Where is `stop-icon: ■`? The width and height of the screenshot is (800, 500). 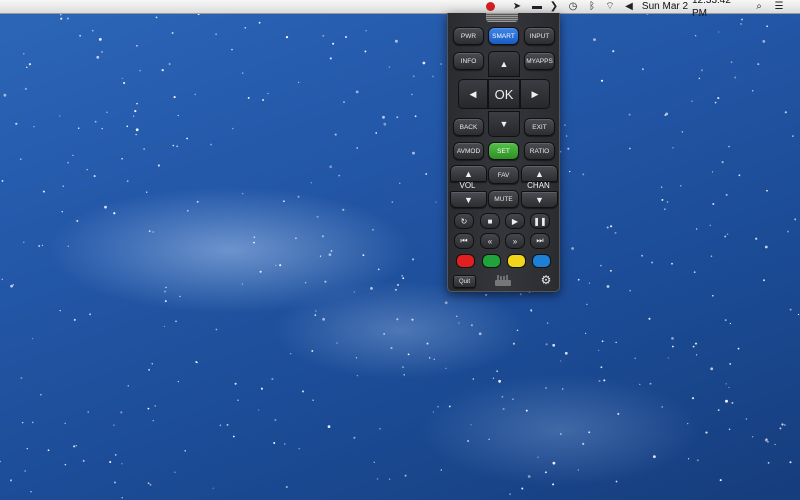
stop-icon: ■ is located at coordinates (490, 221).